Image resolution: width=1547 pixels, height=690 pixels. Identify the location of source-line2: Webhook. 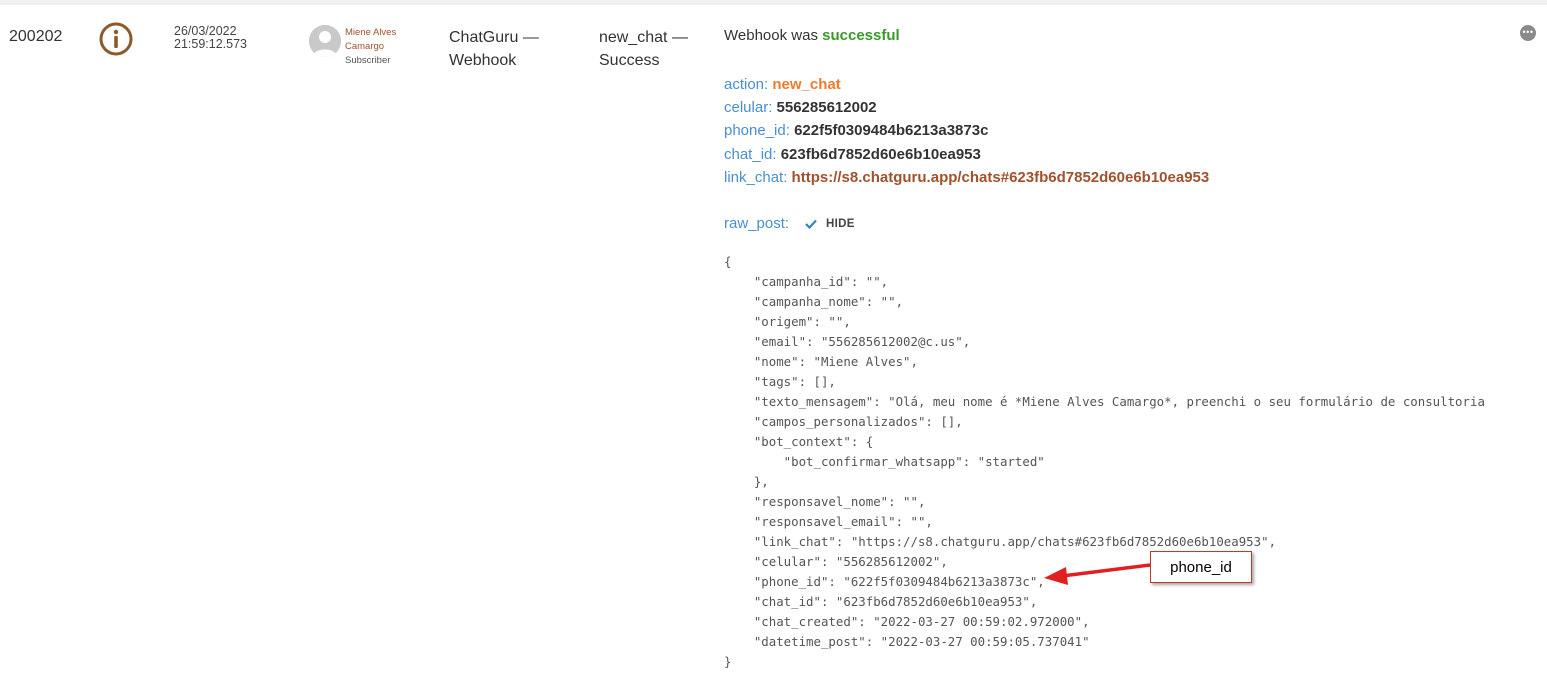
(483, 60).